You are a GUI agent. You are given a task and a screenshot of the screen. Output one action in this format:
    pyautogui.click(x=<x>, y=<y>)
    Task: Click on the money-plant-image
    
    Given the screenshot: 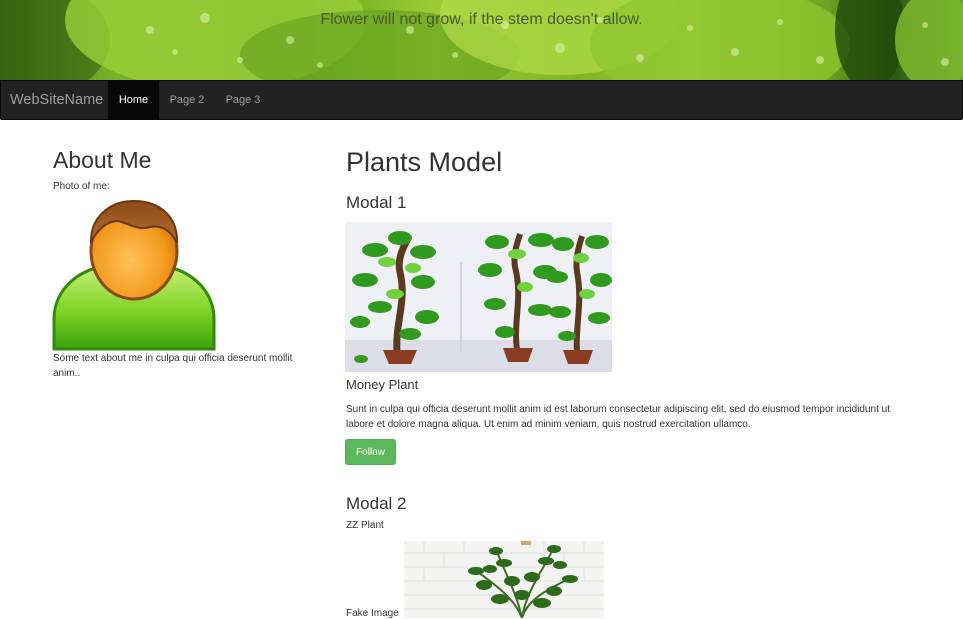 What is the action you would take?
    pyautogui.click(x=478, y=297)
    